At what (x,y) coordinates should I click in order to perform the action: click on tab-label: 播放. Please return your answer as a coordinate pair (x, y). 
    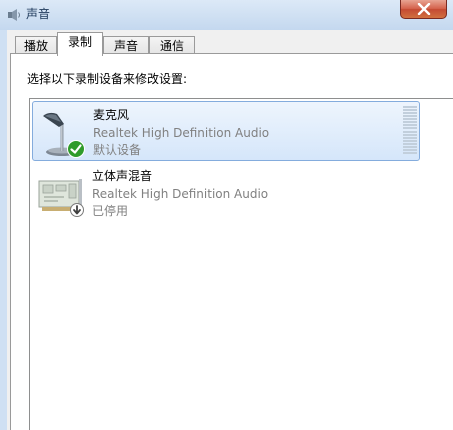
    Looking at the image, I should click on (35, 46).